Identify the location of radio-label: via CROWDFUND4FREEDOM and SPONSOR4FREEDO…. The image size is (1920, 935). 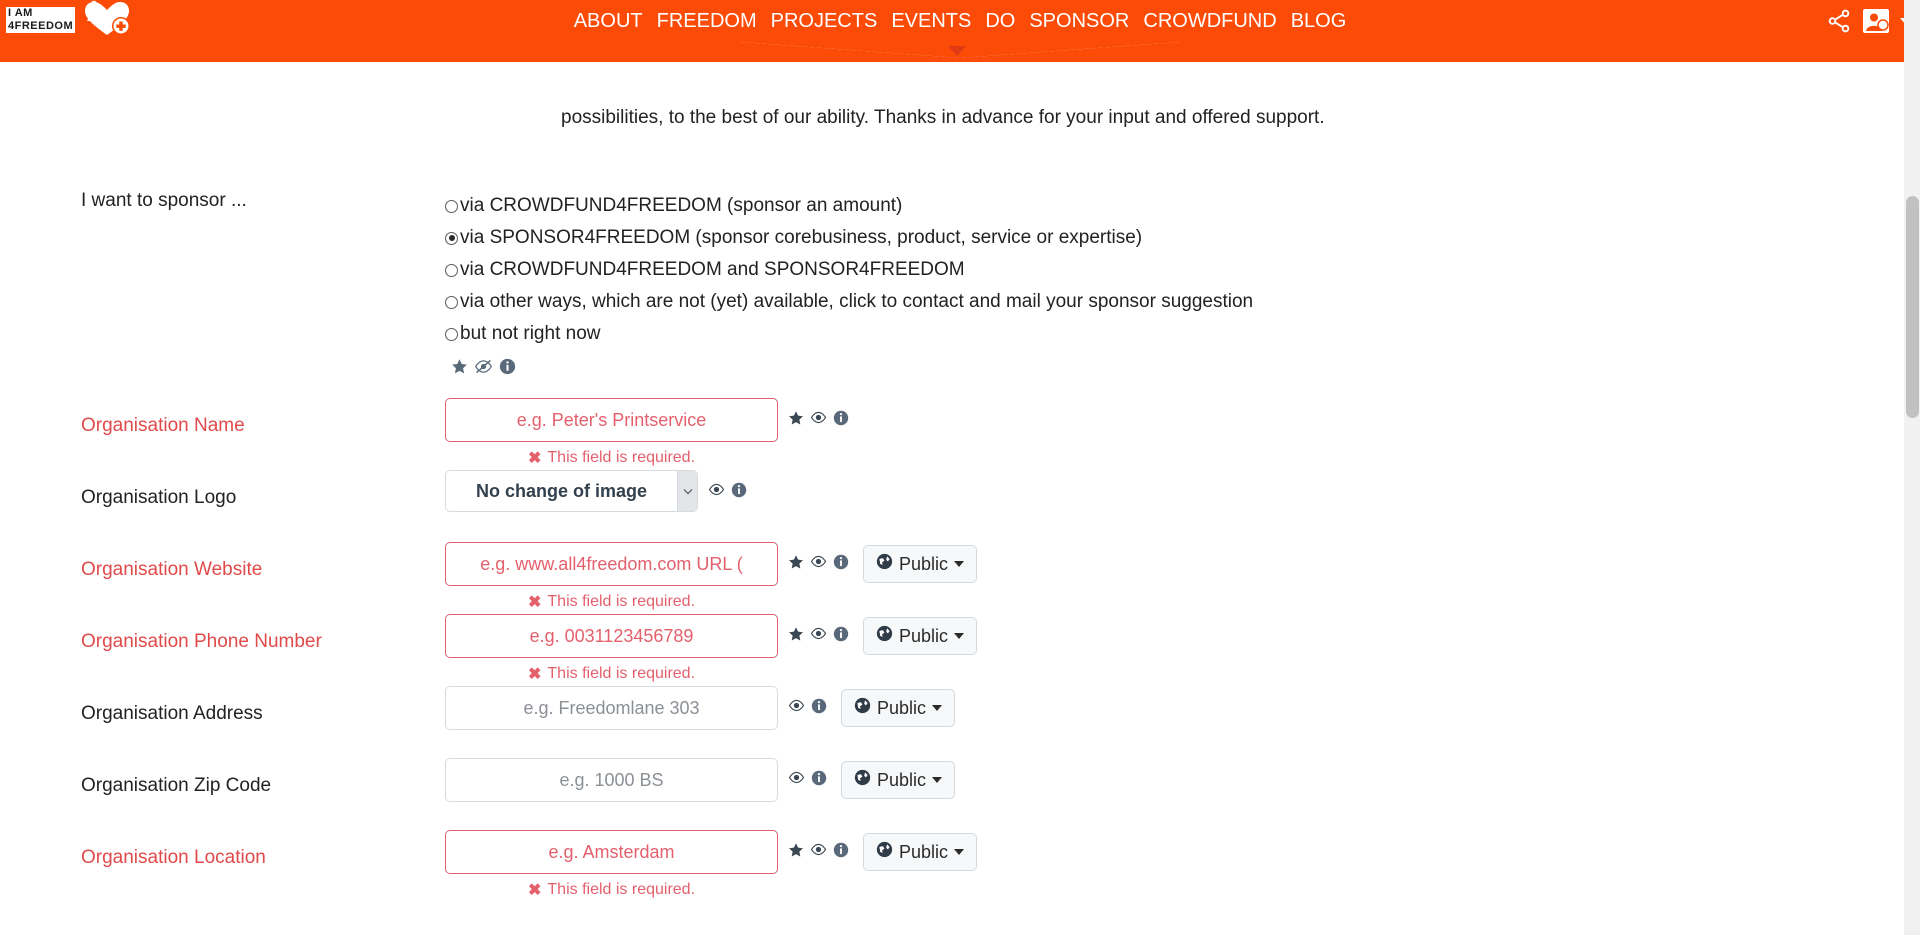
(712, 269).